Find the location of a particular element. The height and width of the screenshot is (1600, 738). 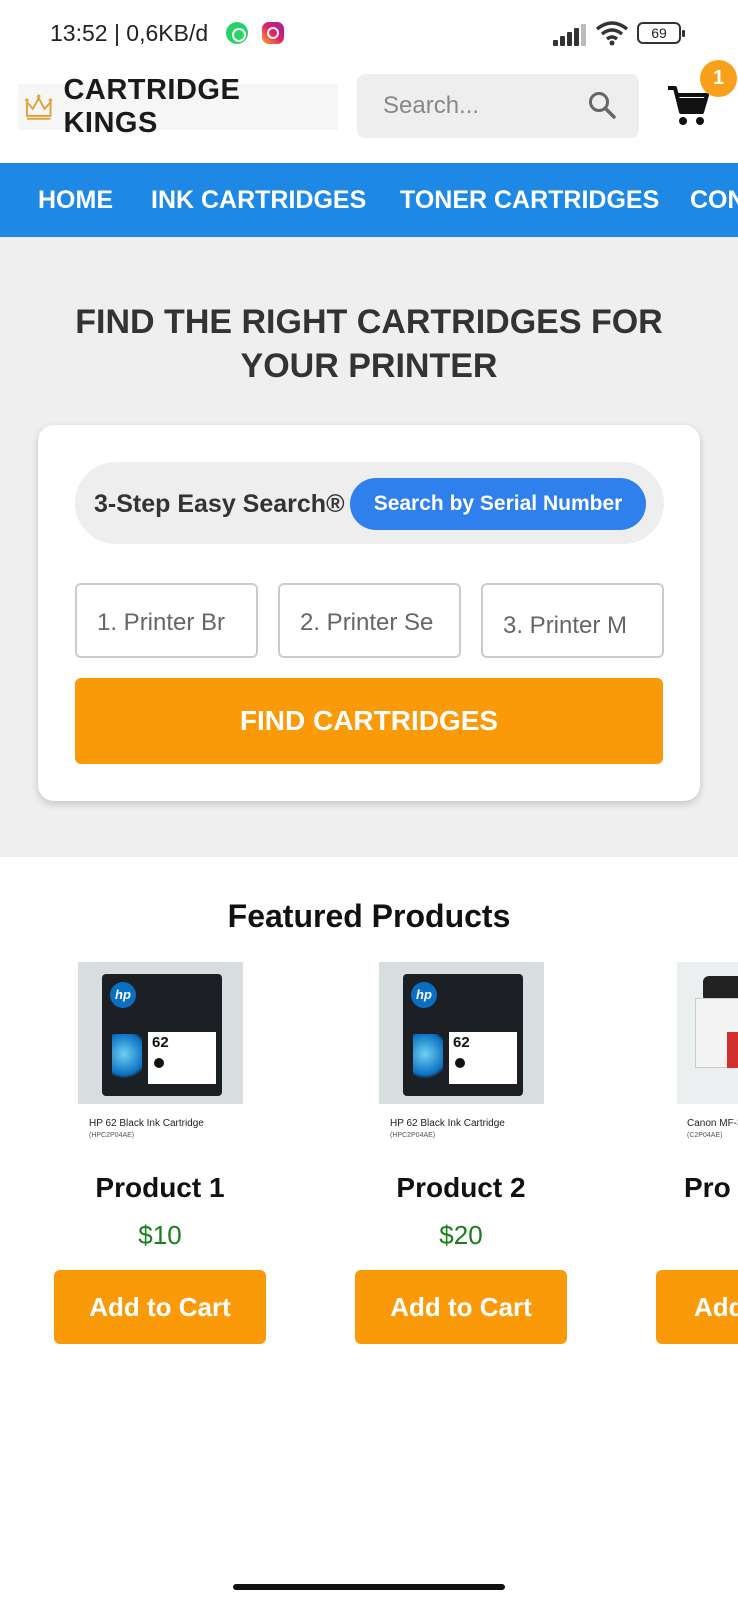

battery-indicator: 69 is located at coordinates (661, 33).